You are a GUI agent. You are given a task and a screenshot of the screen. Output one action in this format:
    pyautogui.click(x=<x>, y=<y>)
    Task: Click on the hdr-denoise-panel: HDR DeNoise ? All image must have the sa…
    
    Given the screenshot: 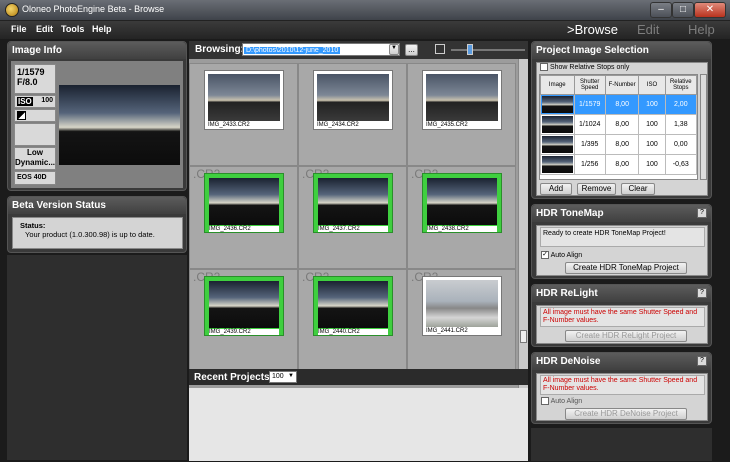 What is the action you would take?
    pyautogui.click(x=621, y=388)
    